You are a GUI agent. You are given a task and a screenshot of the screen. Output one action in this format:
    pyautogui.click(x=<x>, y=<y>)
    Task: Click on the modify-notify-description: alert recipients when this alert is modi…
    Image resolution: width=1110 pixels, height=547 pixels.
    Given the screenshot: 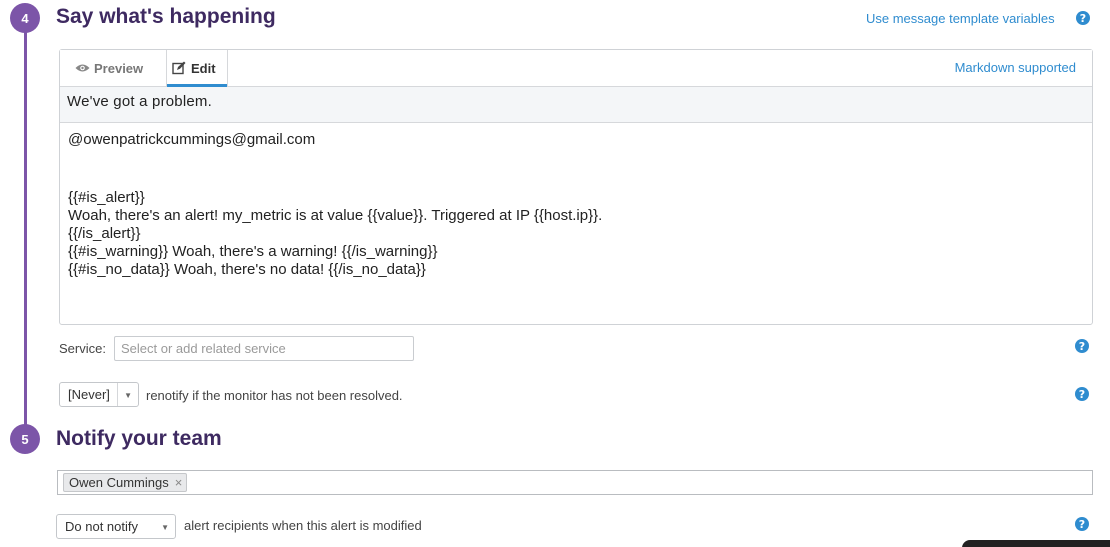 What is the action you would take?
    pyautogui.click(x=303, y=525)
    